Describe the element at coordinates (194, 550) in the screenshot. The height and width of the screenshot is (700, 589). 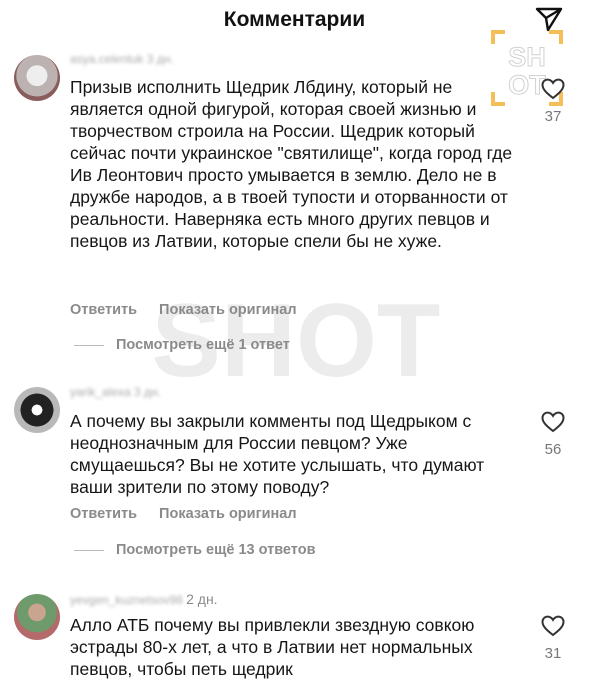
I see `view-replies-button: Посмотреть ещё 13 ответов` at that location.